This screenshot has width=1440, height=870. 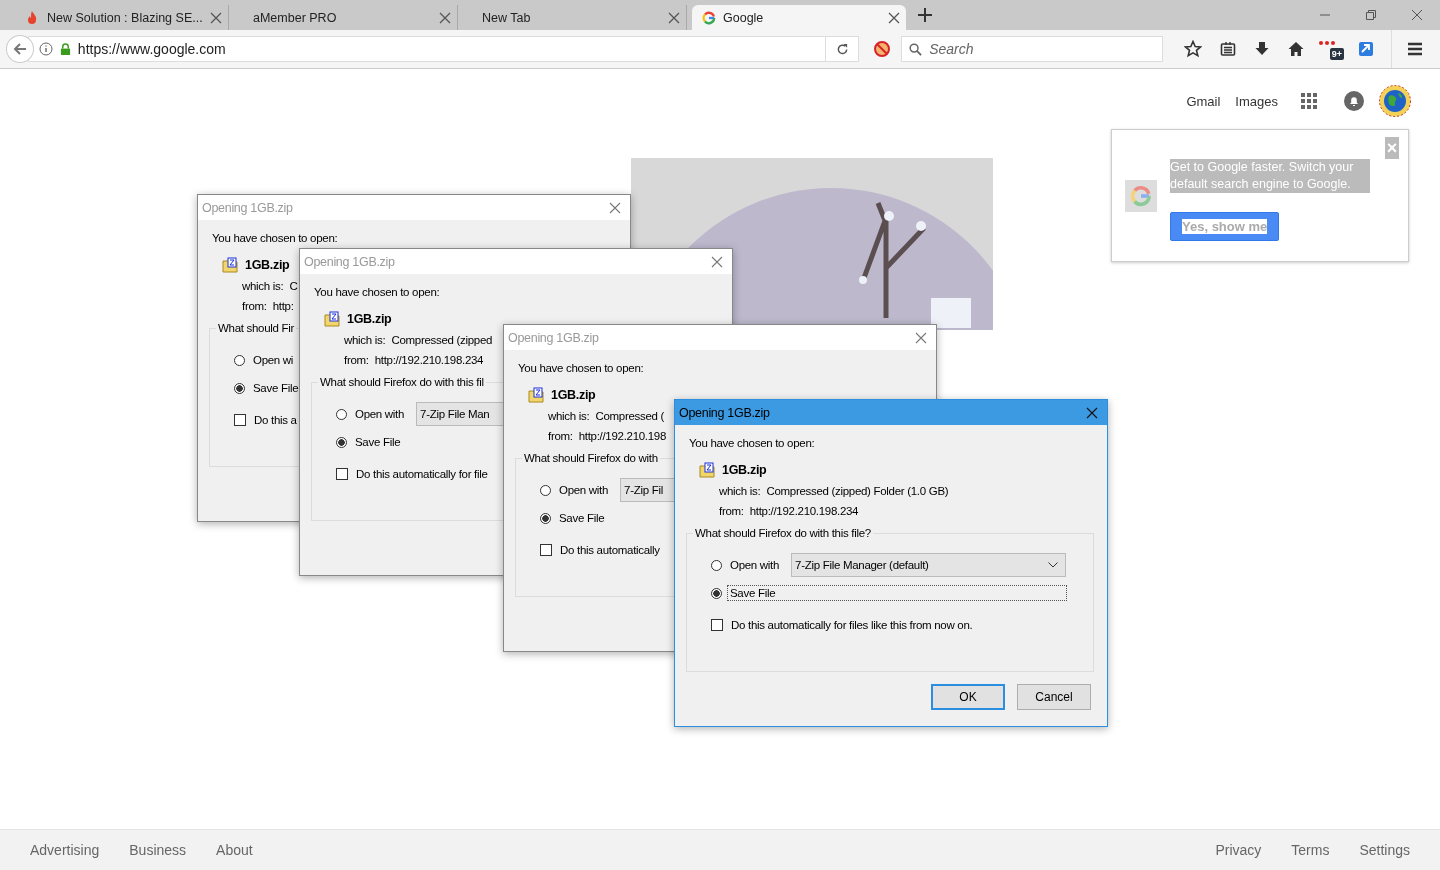 I want to click on info-icon, so click(x=45, y=49).